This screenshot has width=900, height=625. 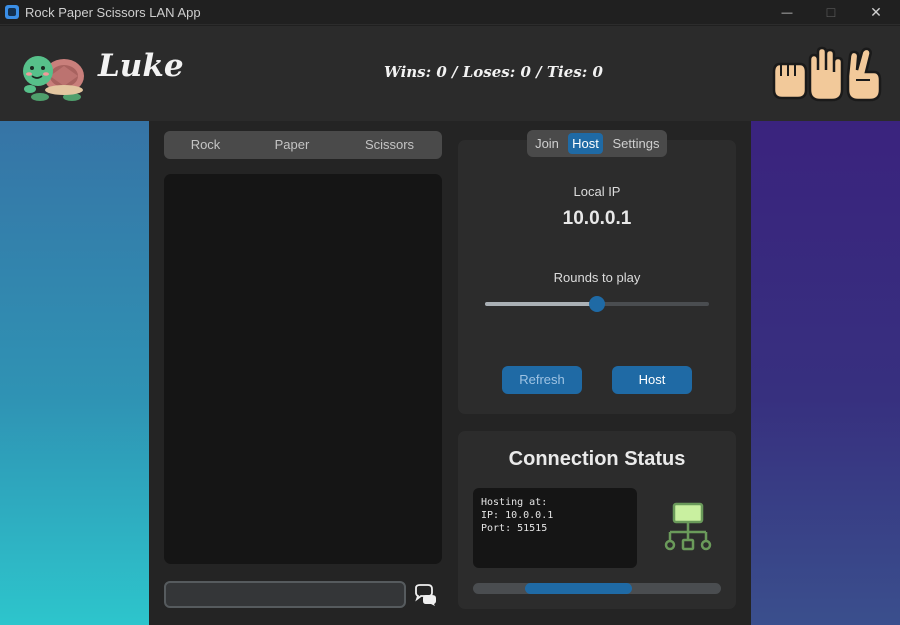 What do you see at coordinates (597, 218) in the screenshot?
I see `local-ip-value: 10.0.0.1` at bounding box center [597, 218].